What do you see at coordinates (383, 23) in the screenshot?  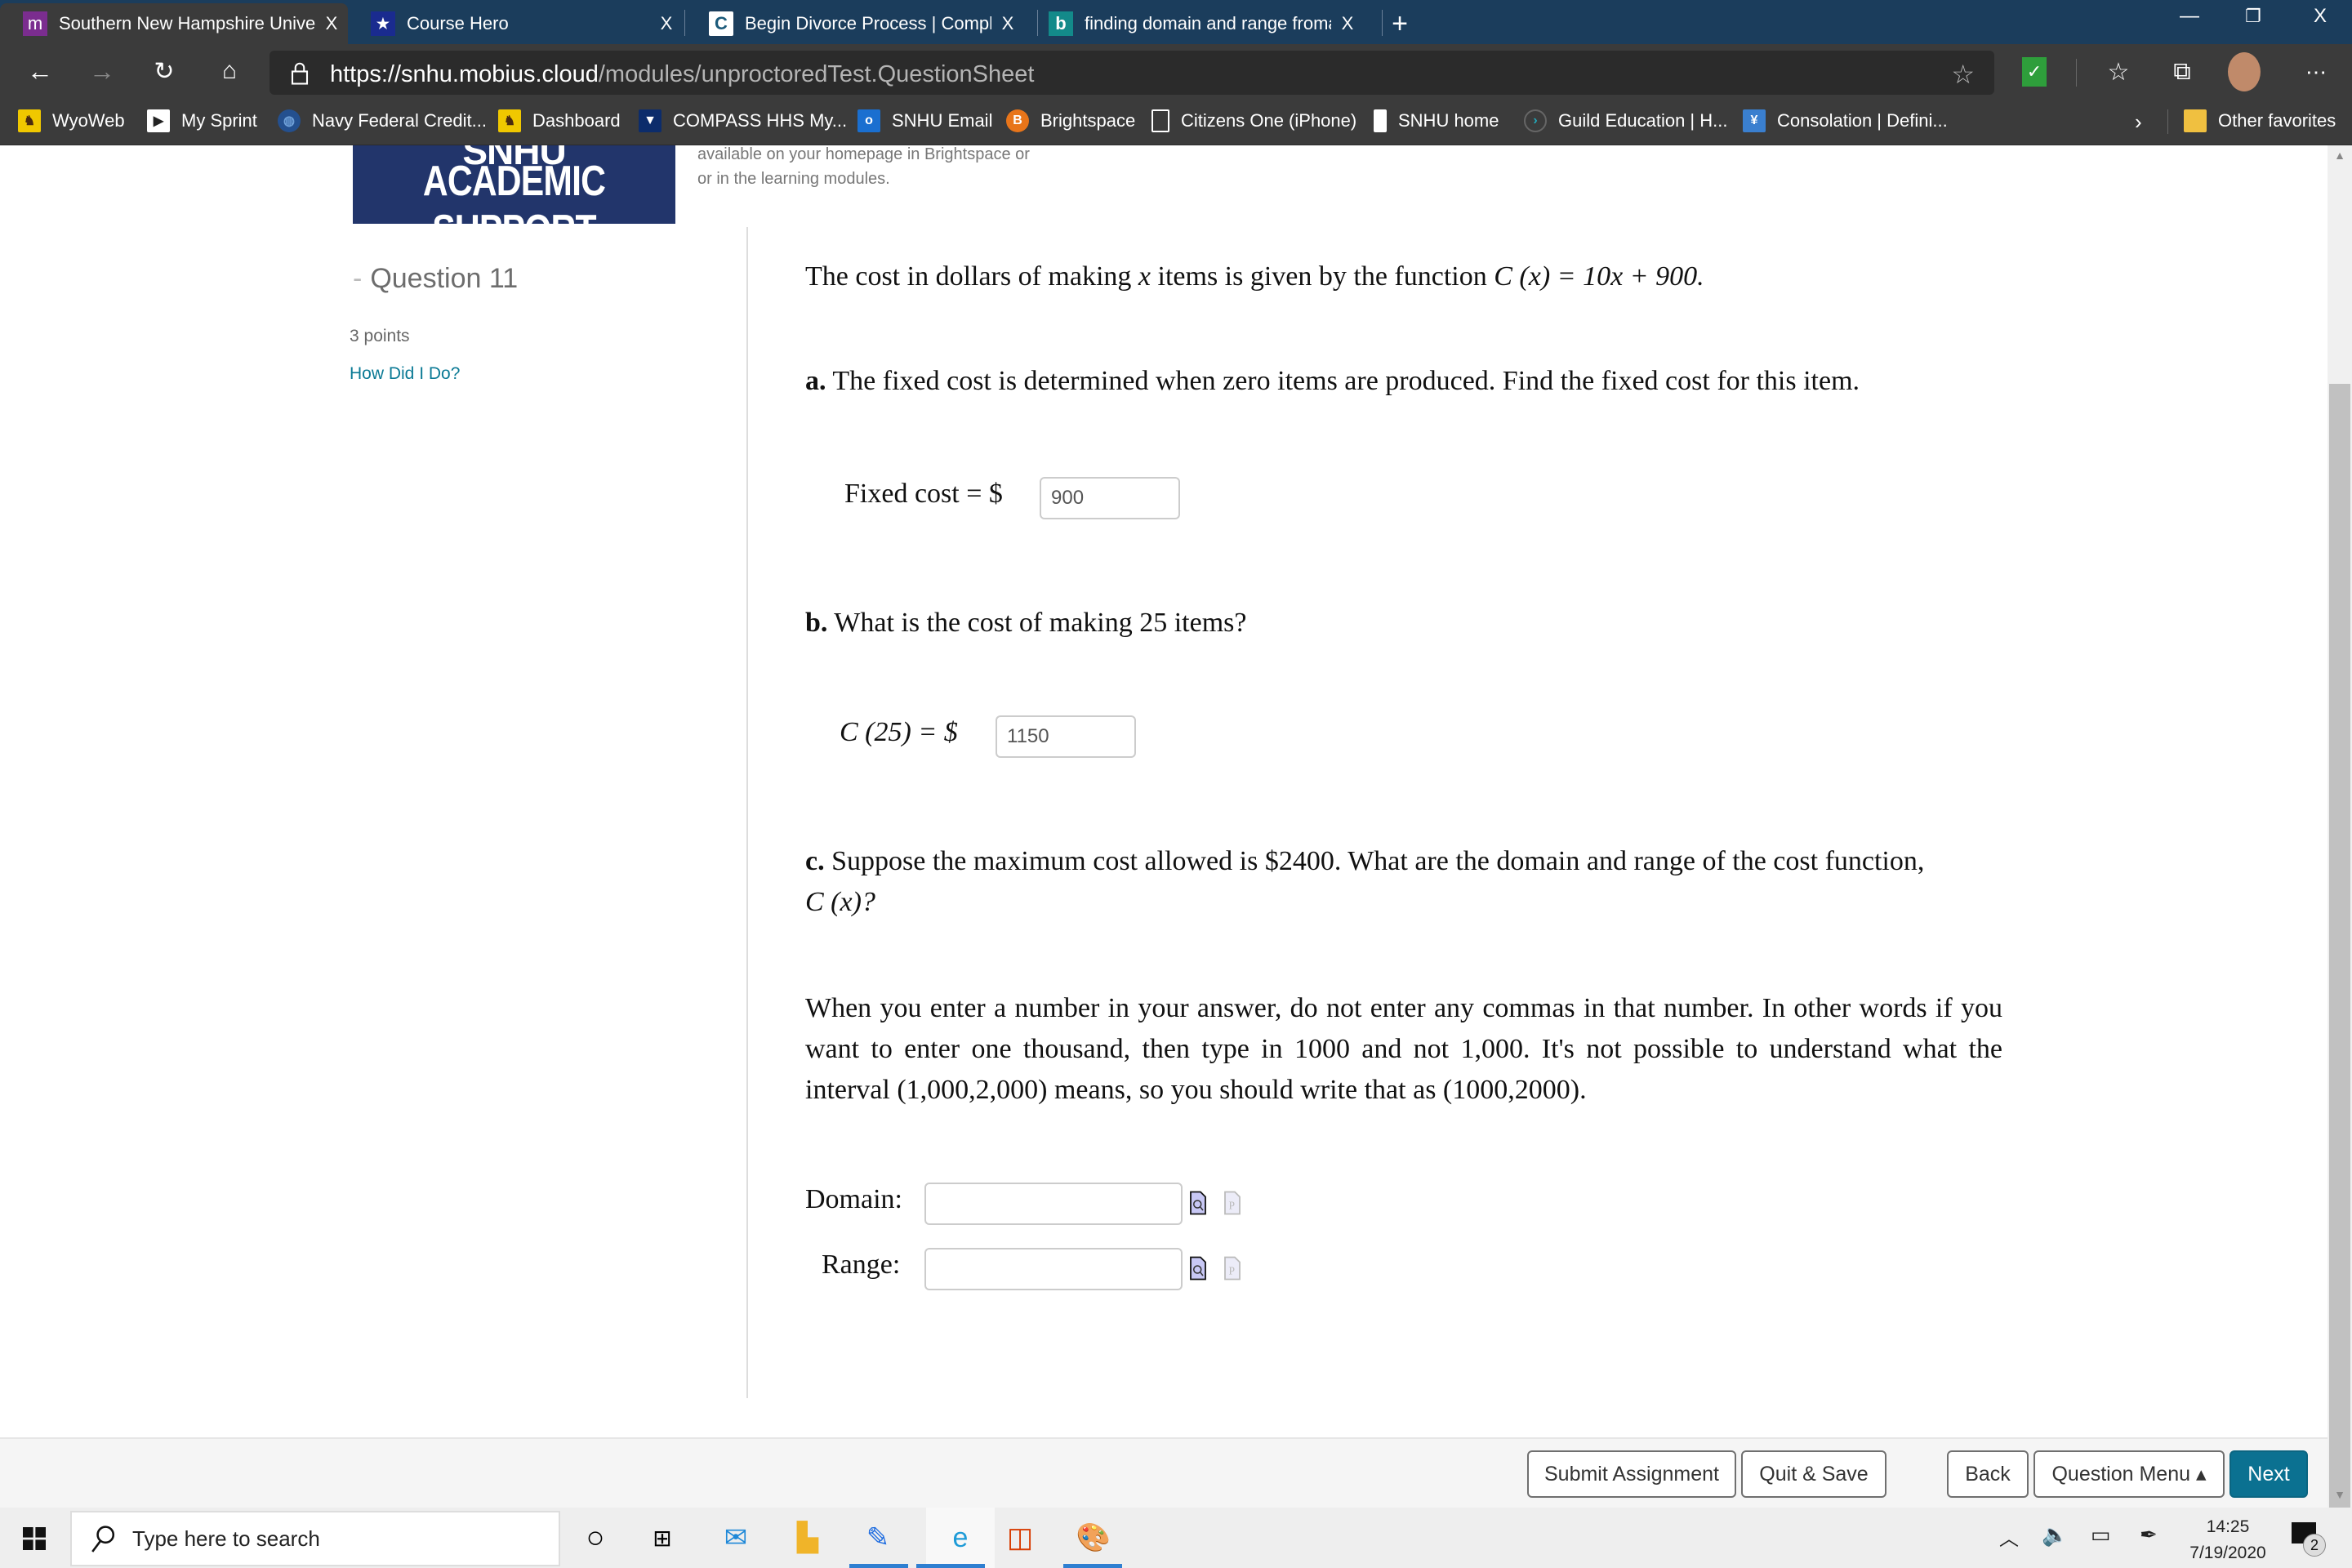 I see `course-hero-icon: ★` at bounding box center [383, 23].